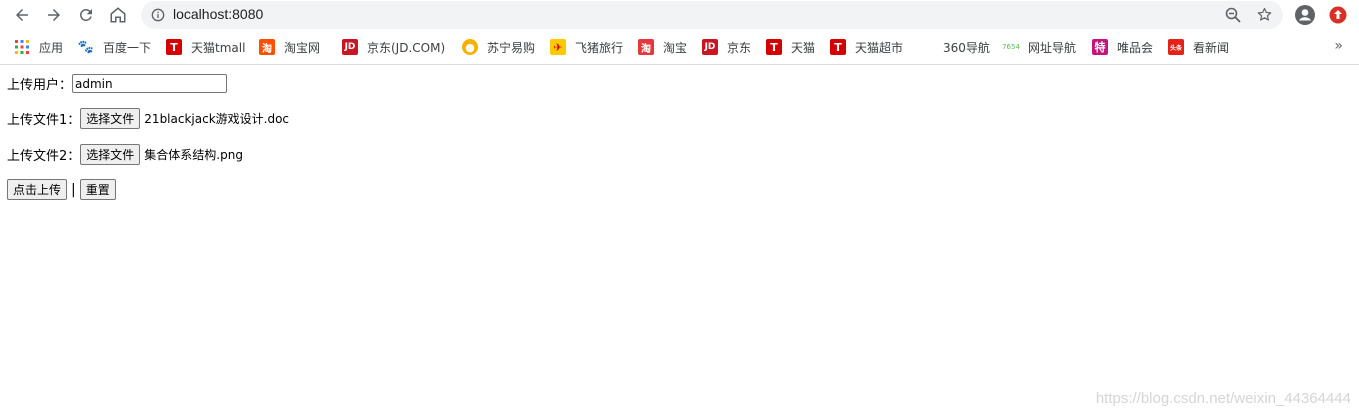 The height and width of the screenshot is (415, 1359). I want to click on bookmark-tmall: T 天猫tmall, so click(205, 47).